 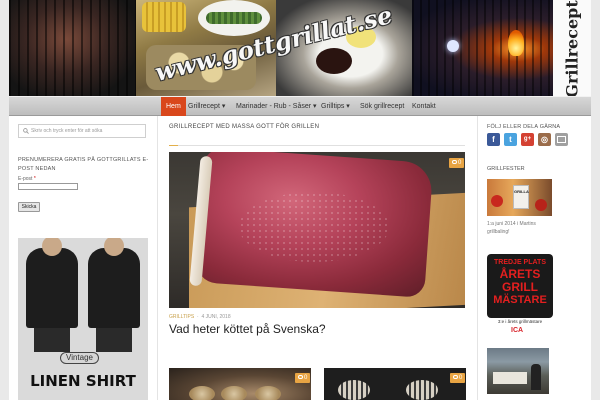 What do you see at coordinates (520, 321) in the screenshot?
I see `award-caption: 3:e i årets grillmästare` at bounding box center [520, 321].